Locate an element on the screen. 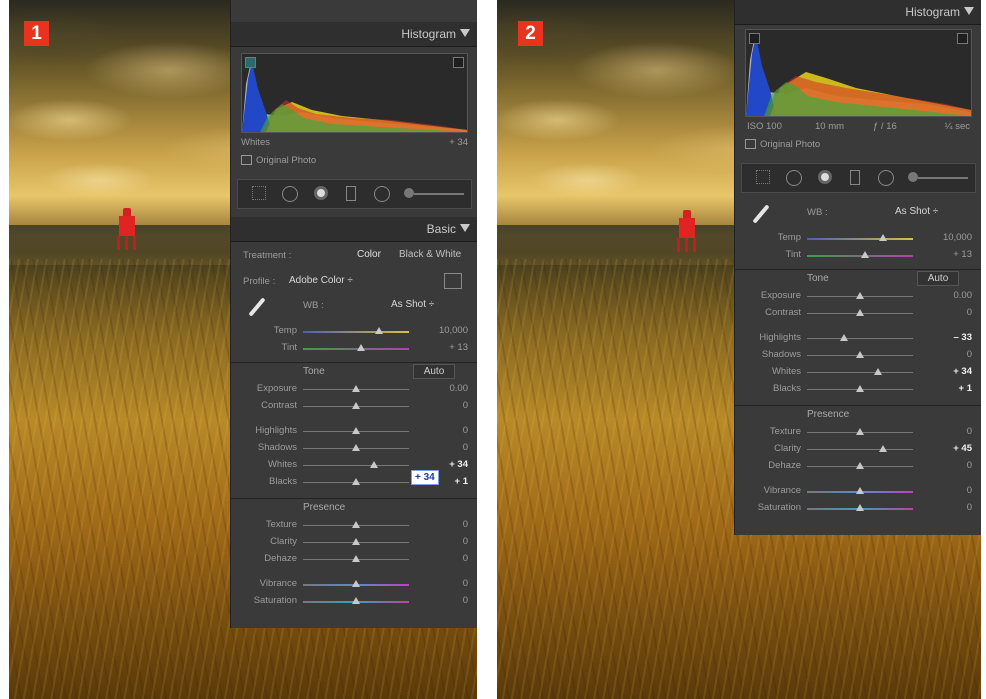  basic-title: Basic is located at coordinates (441, 229).